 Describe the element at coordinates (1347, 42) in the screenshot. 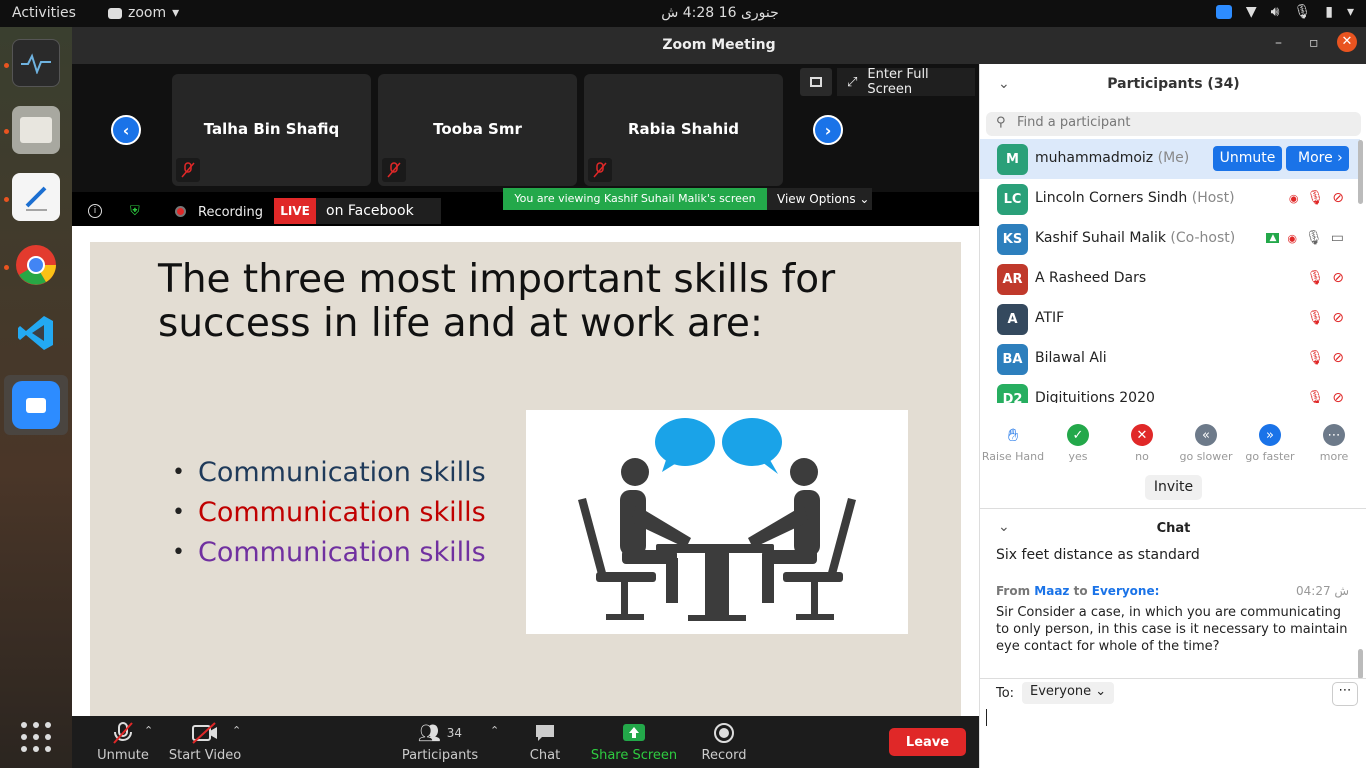

I see `close-icon: ✕` at that location.